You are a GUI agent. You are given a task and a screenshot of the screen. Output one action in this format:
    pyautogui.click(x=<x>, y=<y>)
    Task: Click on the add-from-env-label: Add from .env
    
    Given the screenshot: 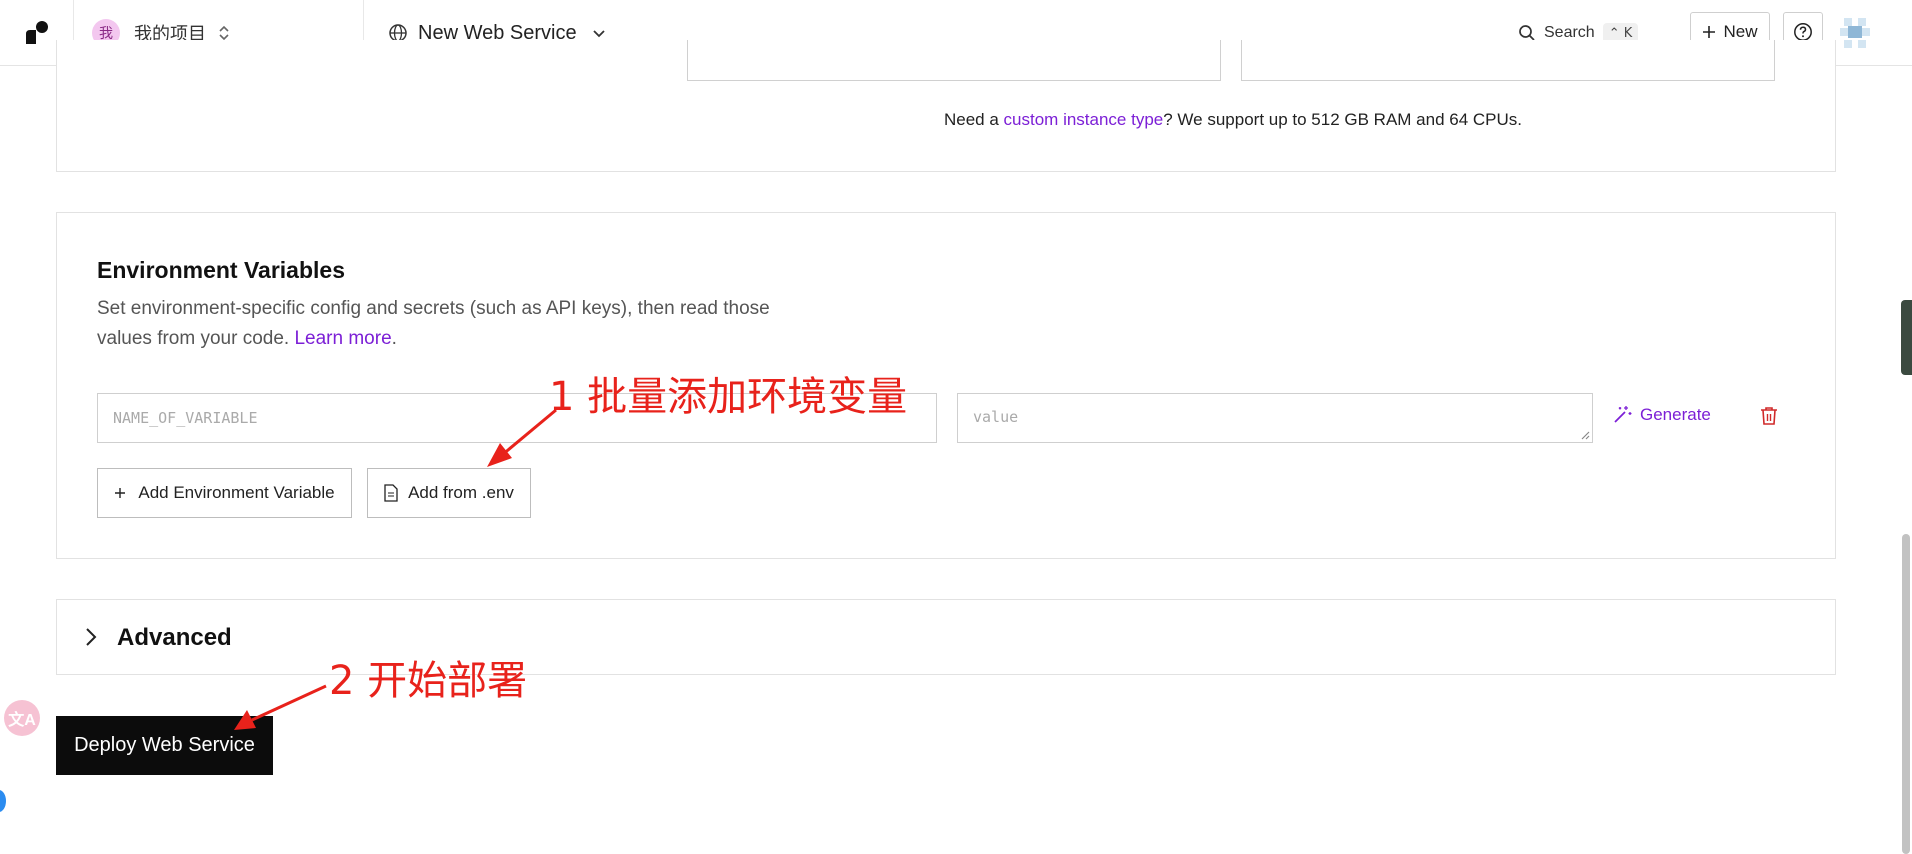 What is the action you would take?
    pyautogui.click(x=461, y=492)
    